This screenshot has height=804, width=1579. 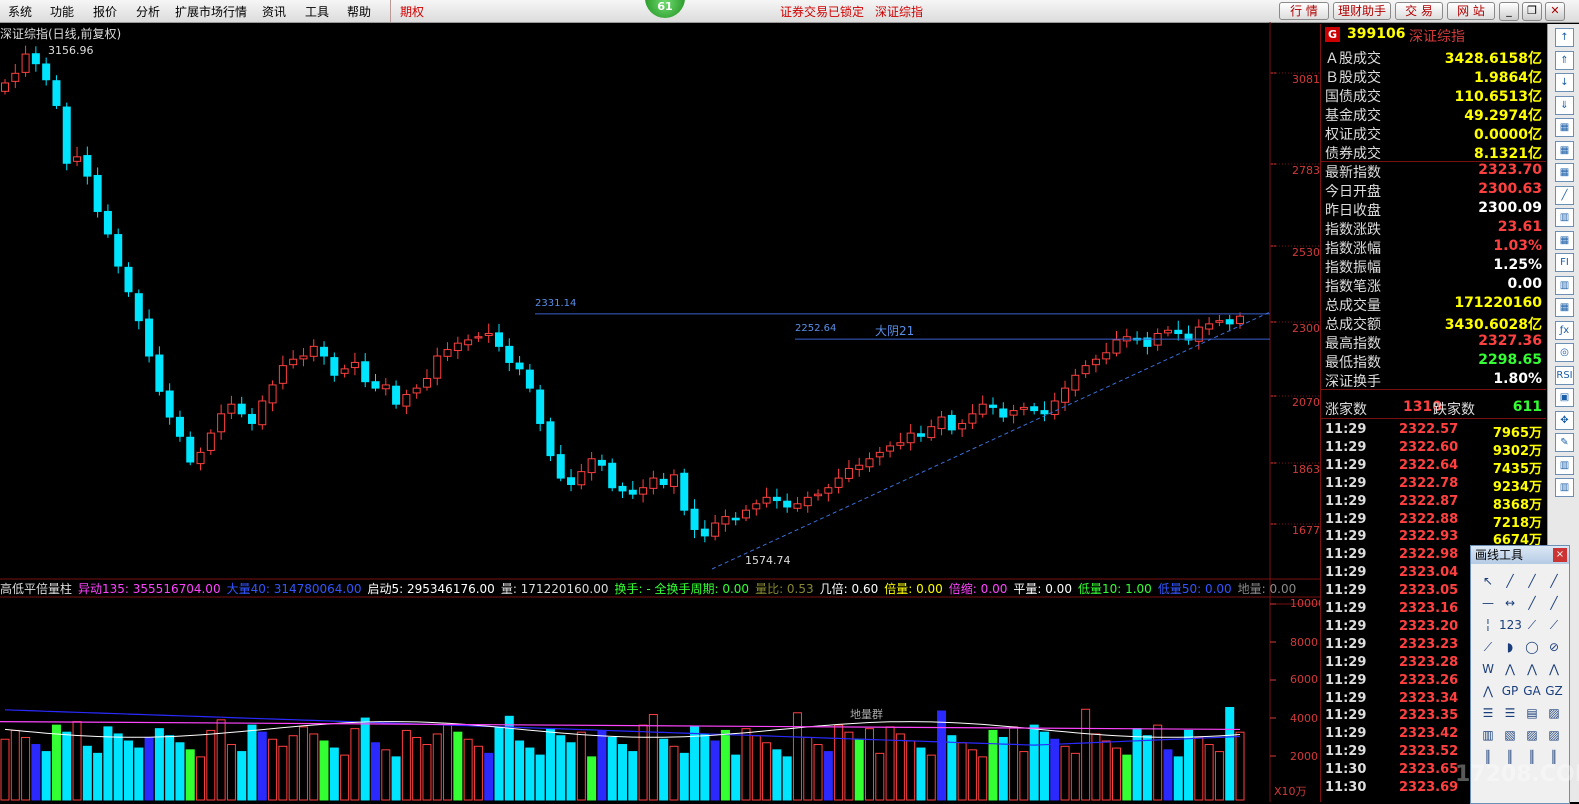 What do you see at coordinates (20, 11) in the screenshot?
I see `menu-item: 系统` at bounding box center [20, 11].